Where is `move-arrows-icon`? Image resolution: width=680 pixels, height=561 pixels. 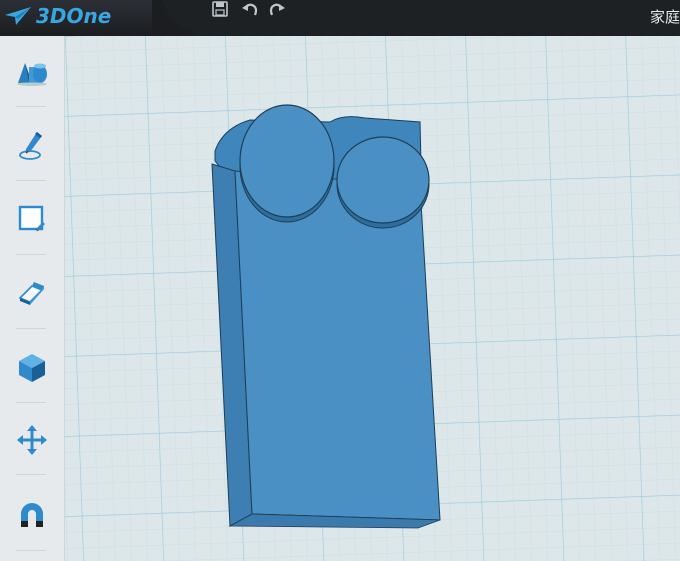 move-arrows-icon is located at coordinates (32, 440).